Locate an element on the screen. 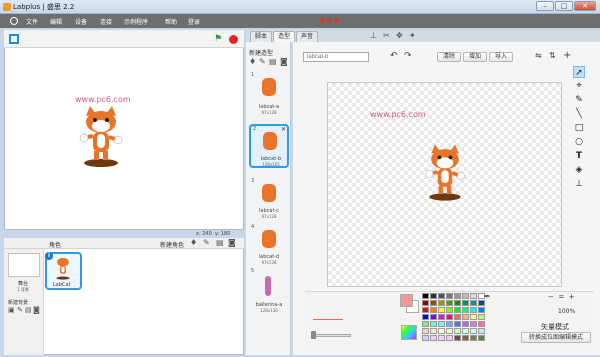 This screenshot has height=357, width=600. menu-device: 设备 is located at coordinates (81, 21).